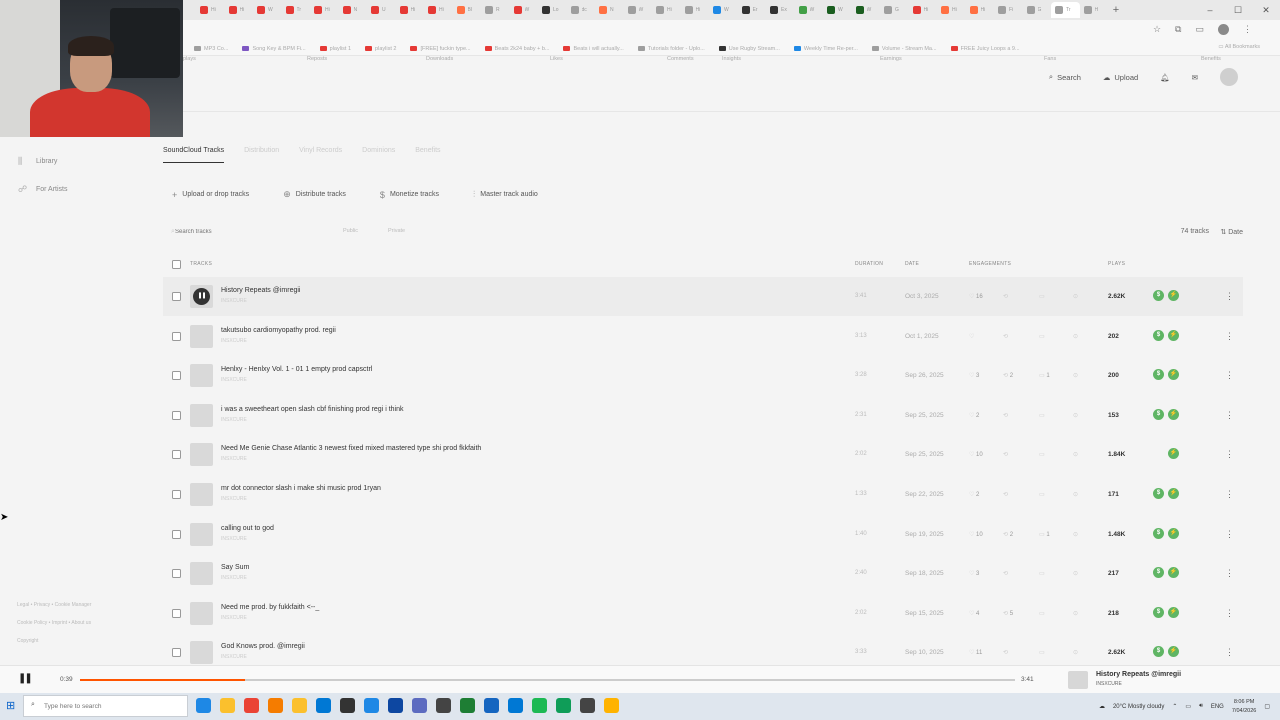  I want to click on notifications-button: 🔔︎, so click(1165, 77).